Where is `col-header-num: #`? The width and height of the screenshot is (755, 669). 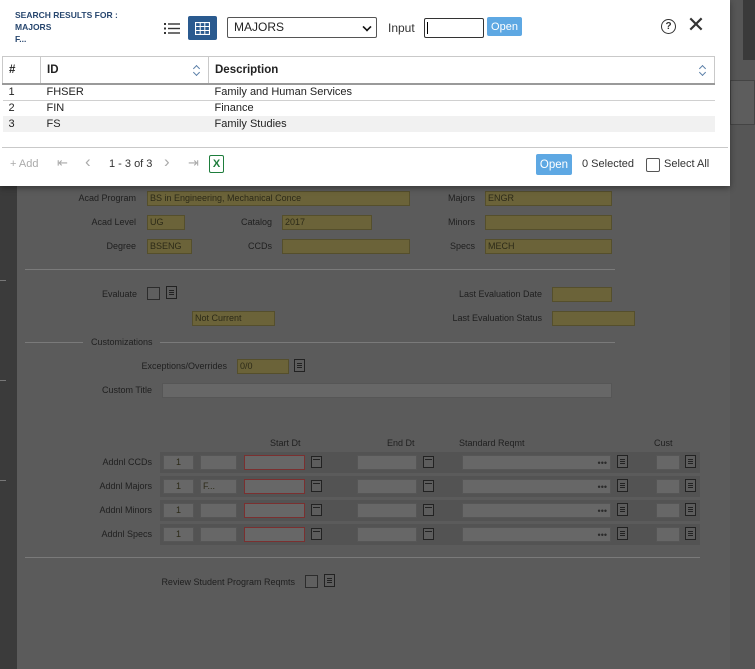
col-header-num: # is located at coordinates (21, 70).